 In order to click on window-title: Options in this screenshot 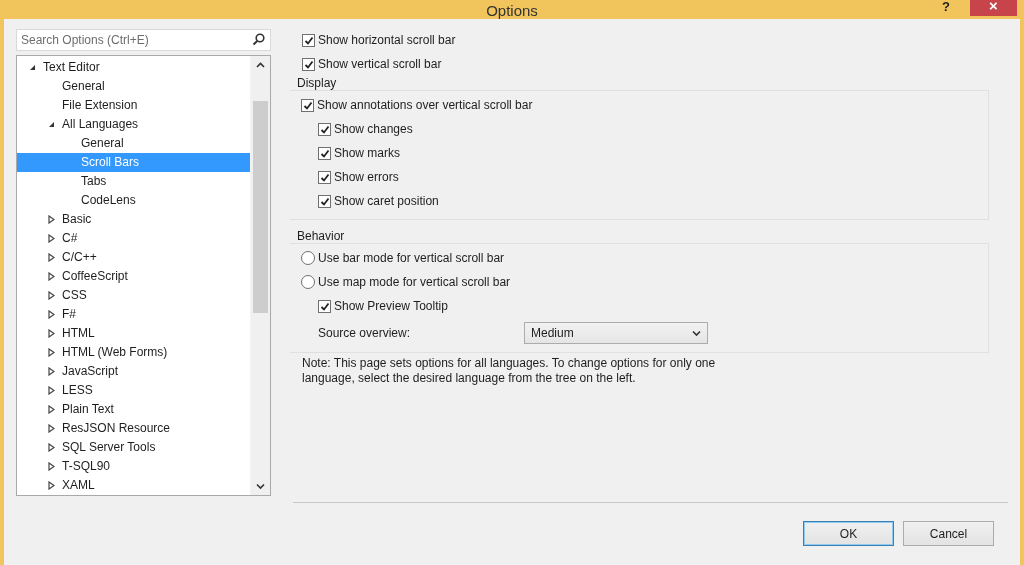, I will do `click(512, 10)`.